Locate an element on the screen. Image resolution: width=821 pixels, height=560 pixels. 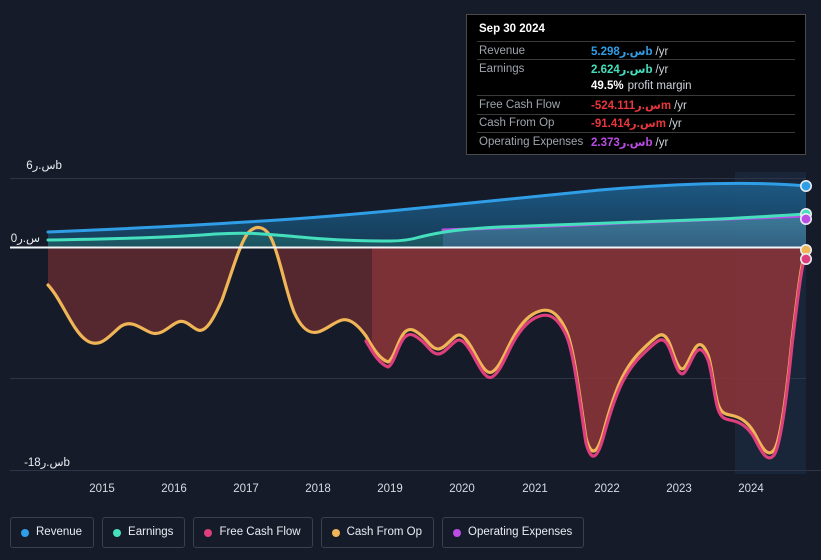
tooltip-value-cash-from-op: -91.414س.رm /yr is located at coordinates (636, 123).